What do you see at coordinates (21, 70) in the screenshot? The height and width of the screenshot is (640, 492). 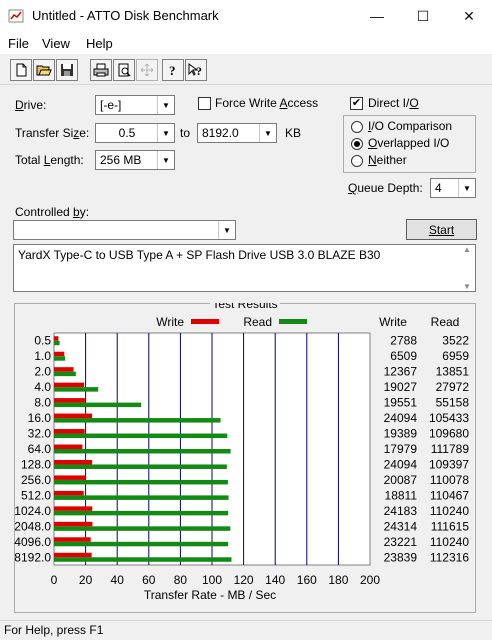 I see `new-icon` at bounding box center [21, 70].